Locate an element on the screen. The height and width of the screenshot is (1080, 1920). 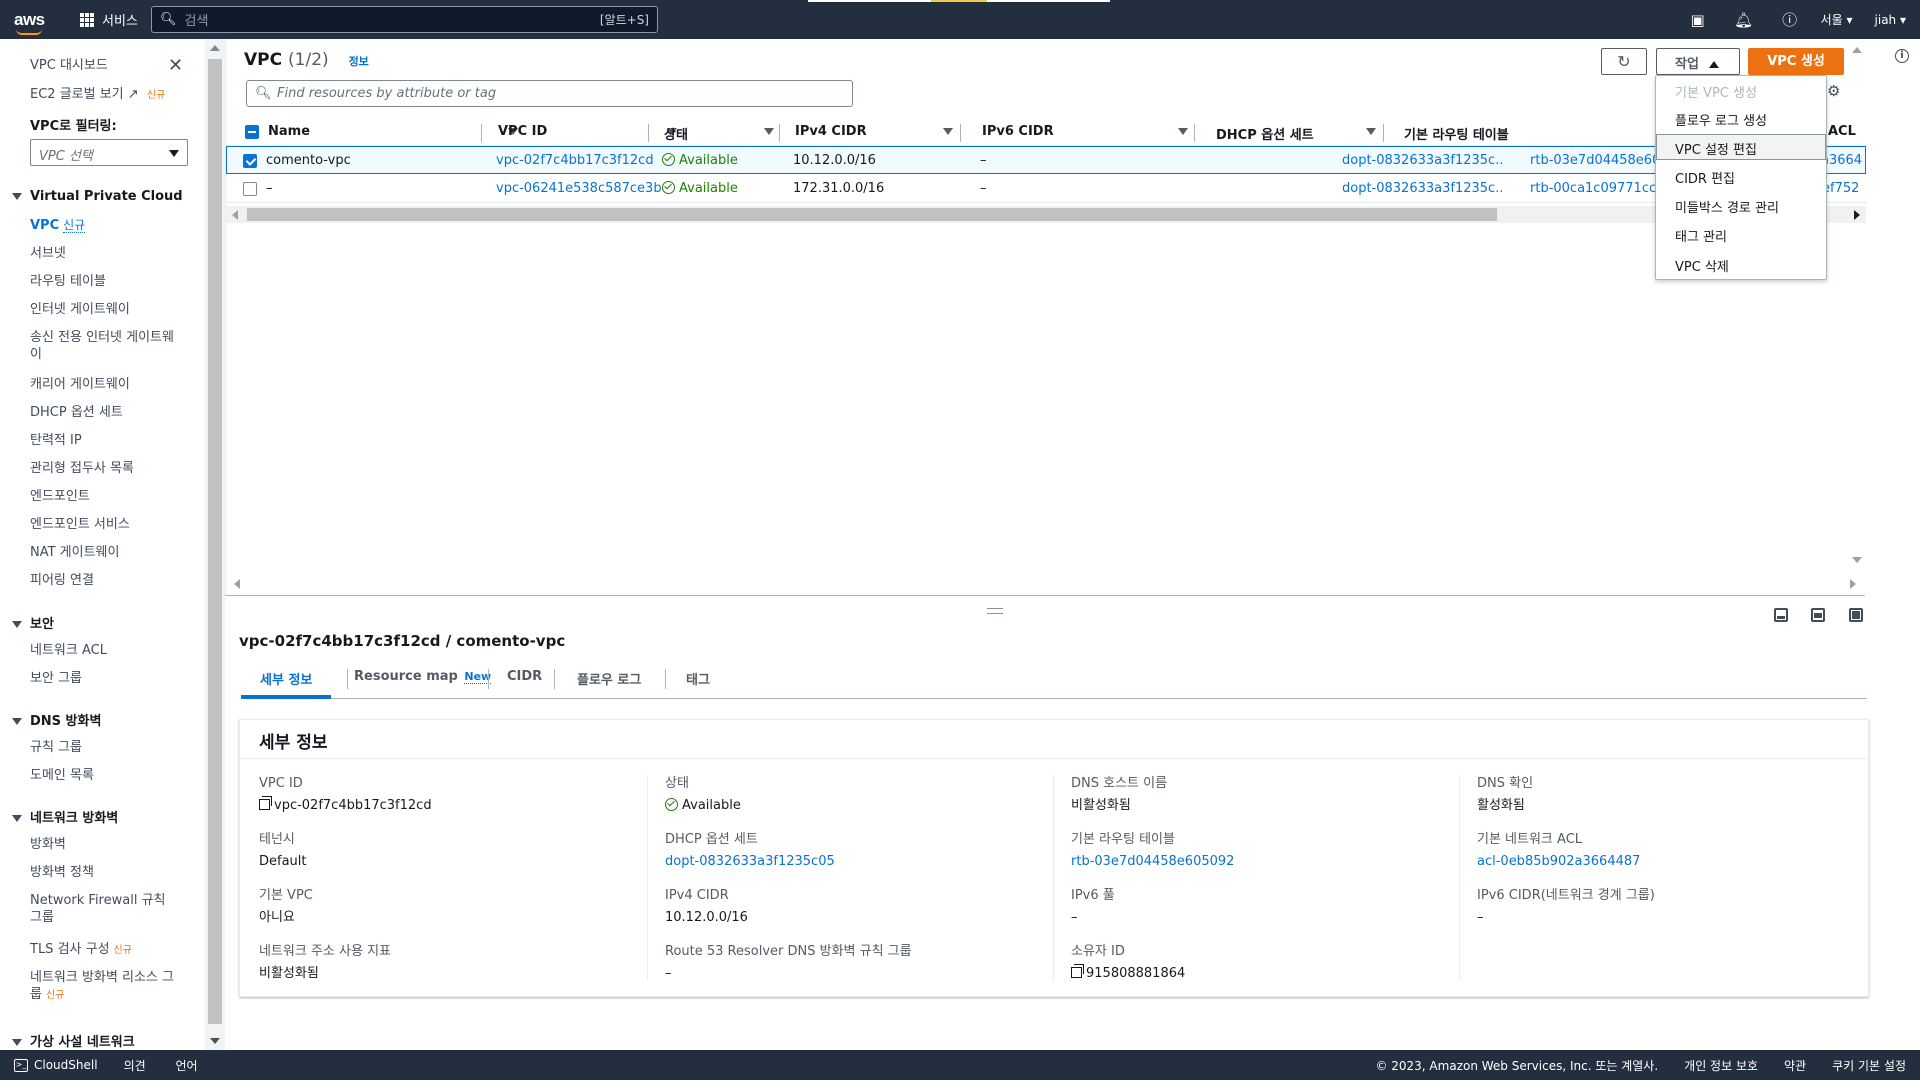
sidebar-section-network-firewall: 네트워크 방화벽 is located at coordinates (65, 816).